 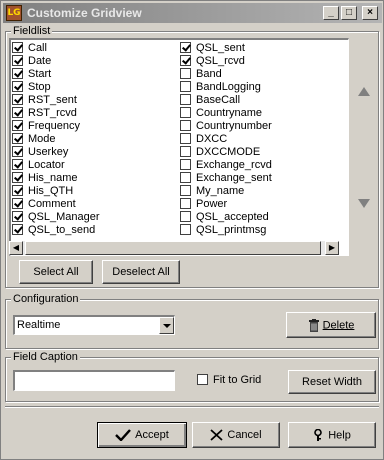 What do you see at coordinates (56, 230) in the screenshot?
I see `field-item: QSL_to_send` at bounding box center [56, 230].